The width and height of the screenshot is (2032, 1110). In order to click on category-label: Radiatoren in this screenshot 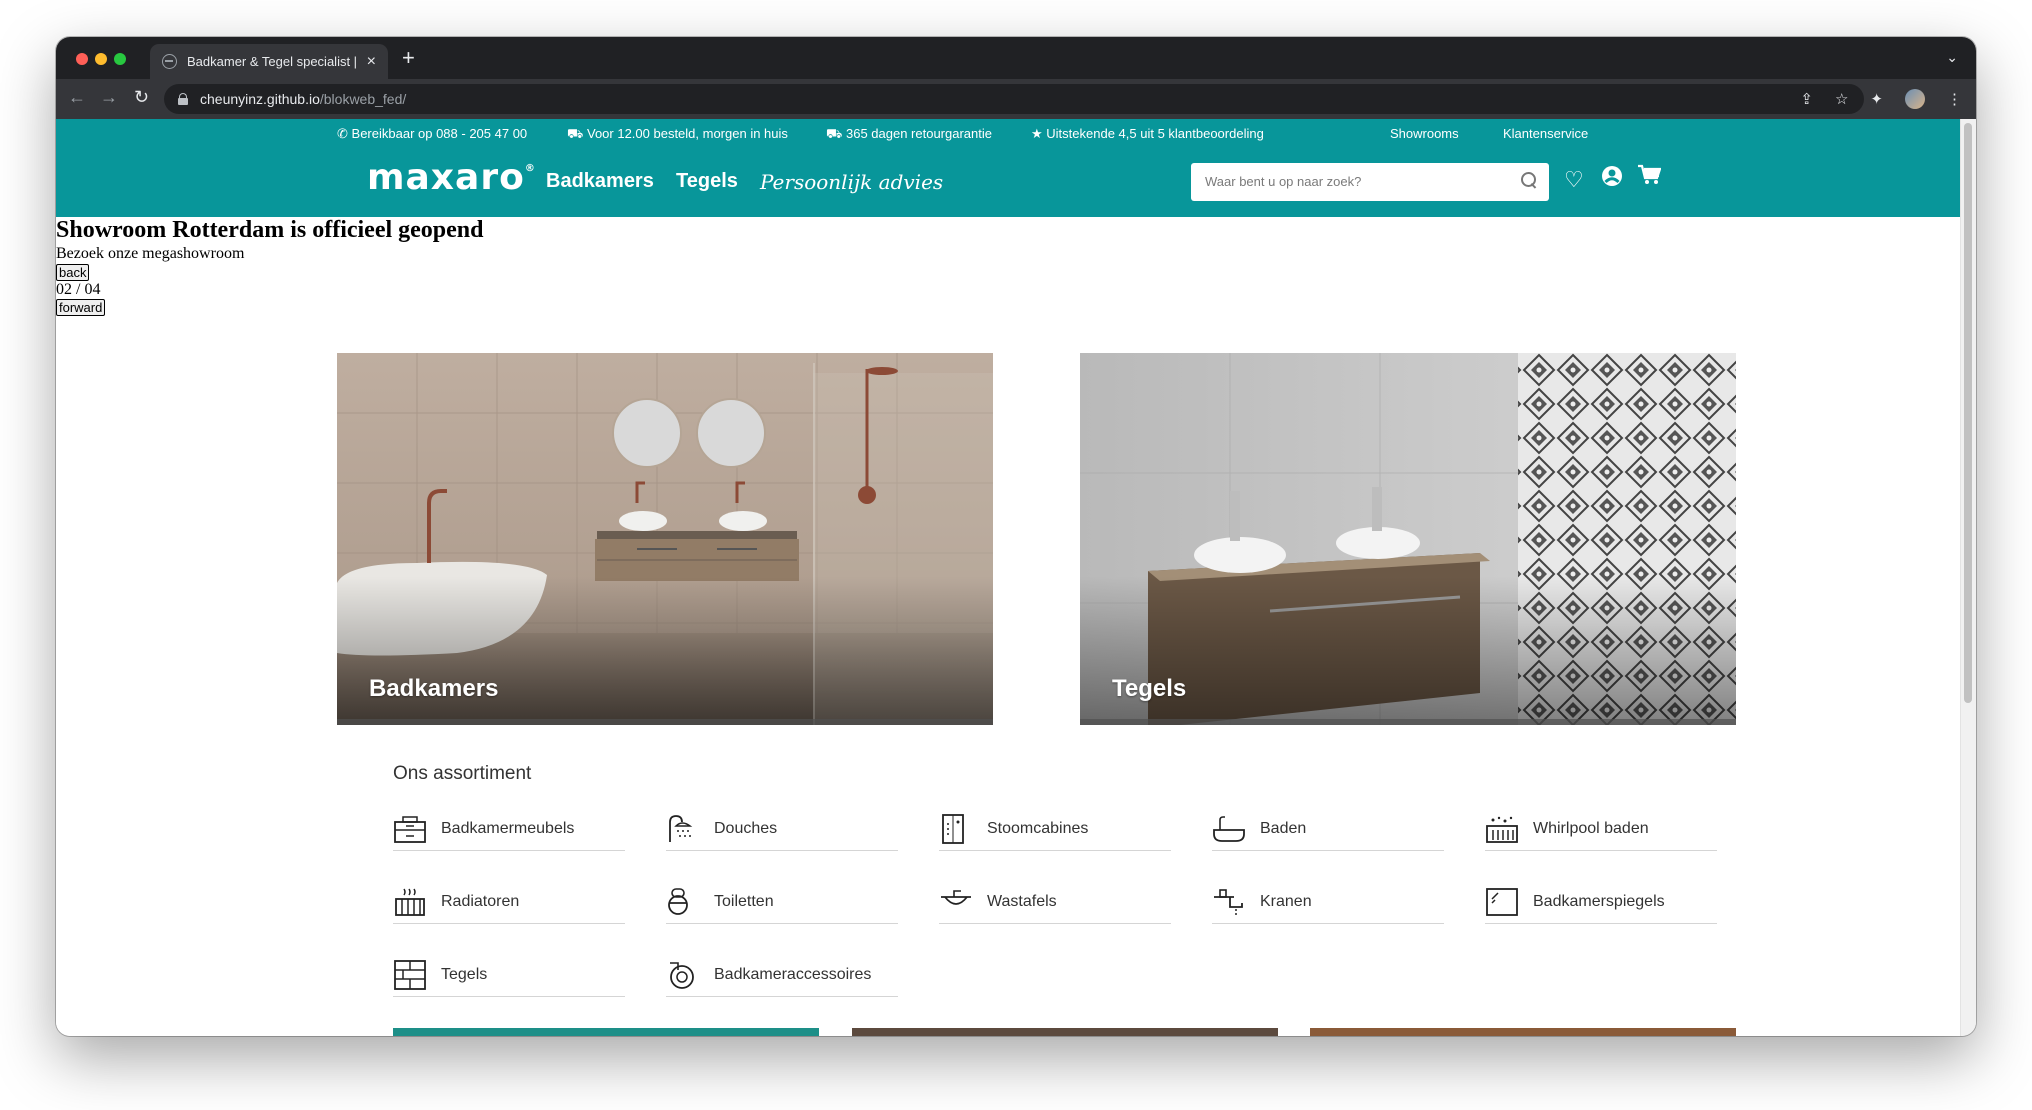, I will do `click(480, 901)`.